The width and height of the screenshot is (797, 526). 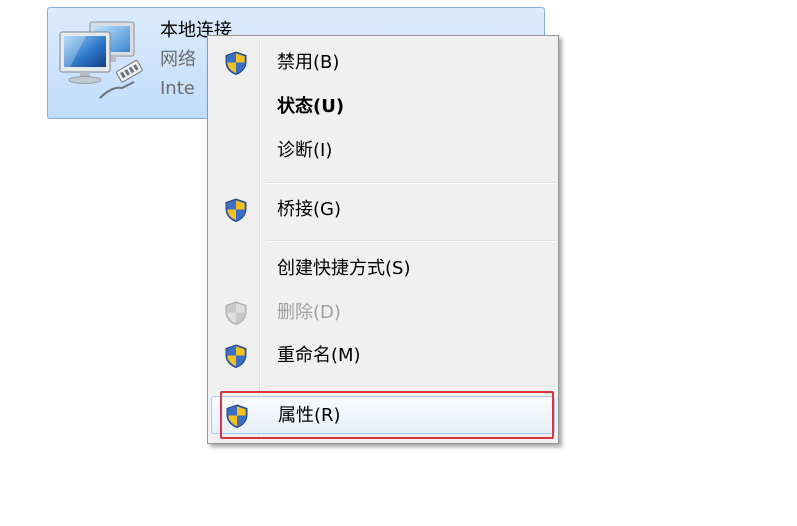 I want to click on menu-item-label: 删除(D), so click(x=309, y=312).